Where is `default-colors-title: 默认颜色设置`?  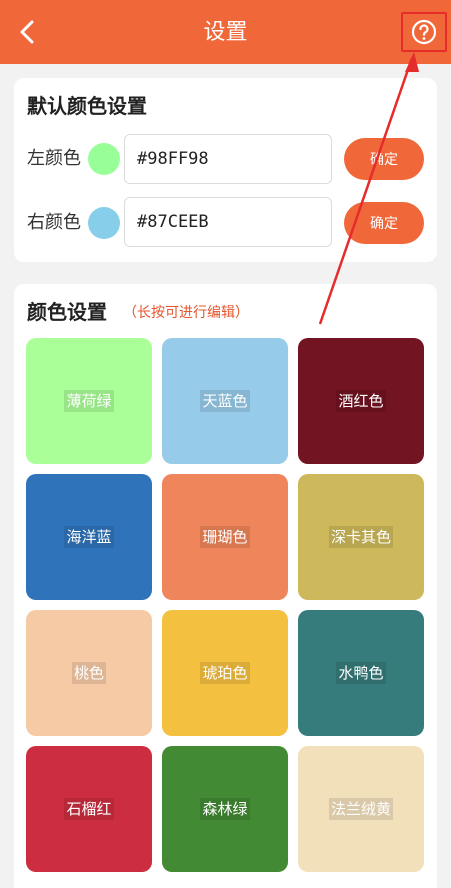 default-colors-title: 默认颜色设置 is located at coordinates (87, 106).